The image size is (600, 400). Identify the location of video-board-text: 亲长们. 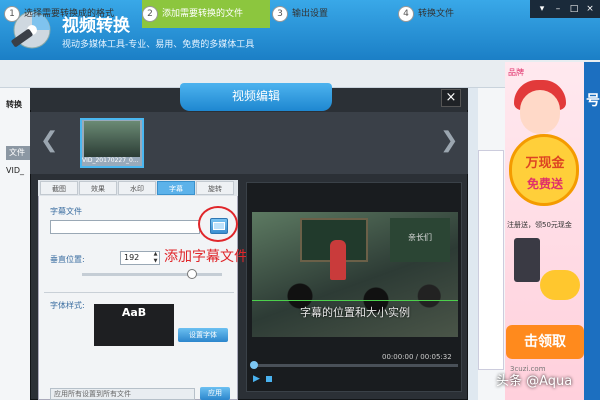
(420, 237).